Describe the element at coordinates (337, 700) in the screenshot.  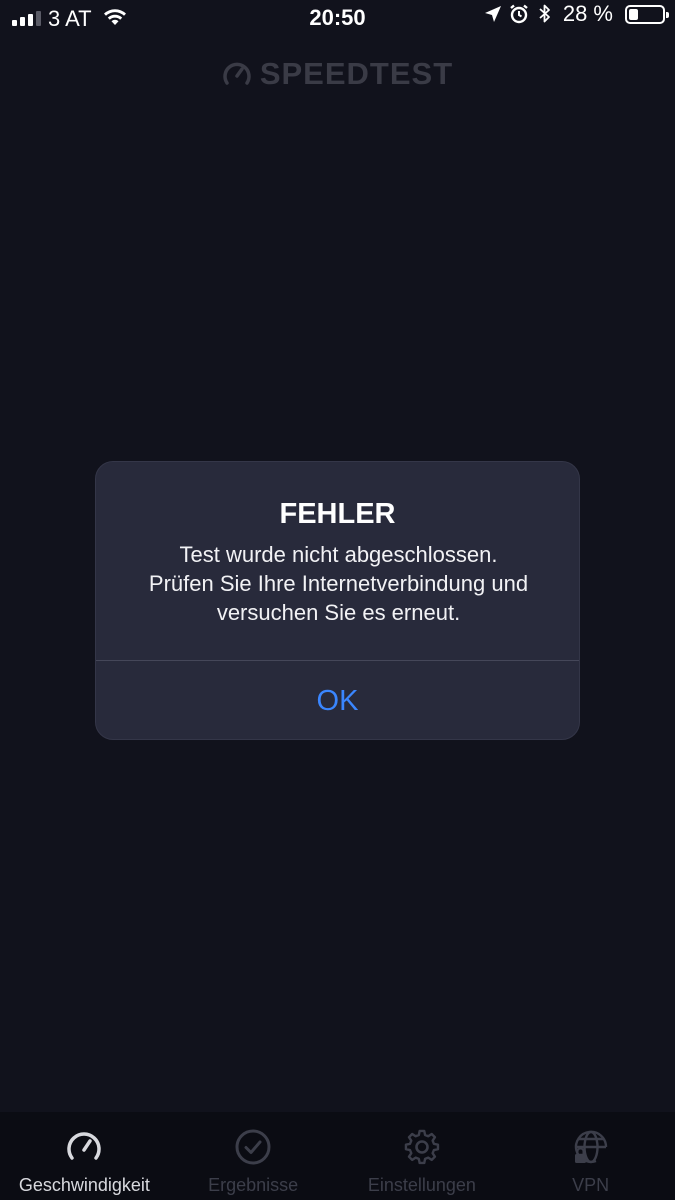
I see `ok-button: OK` at that location.